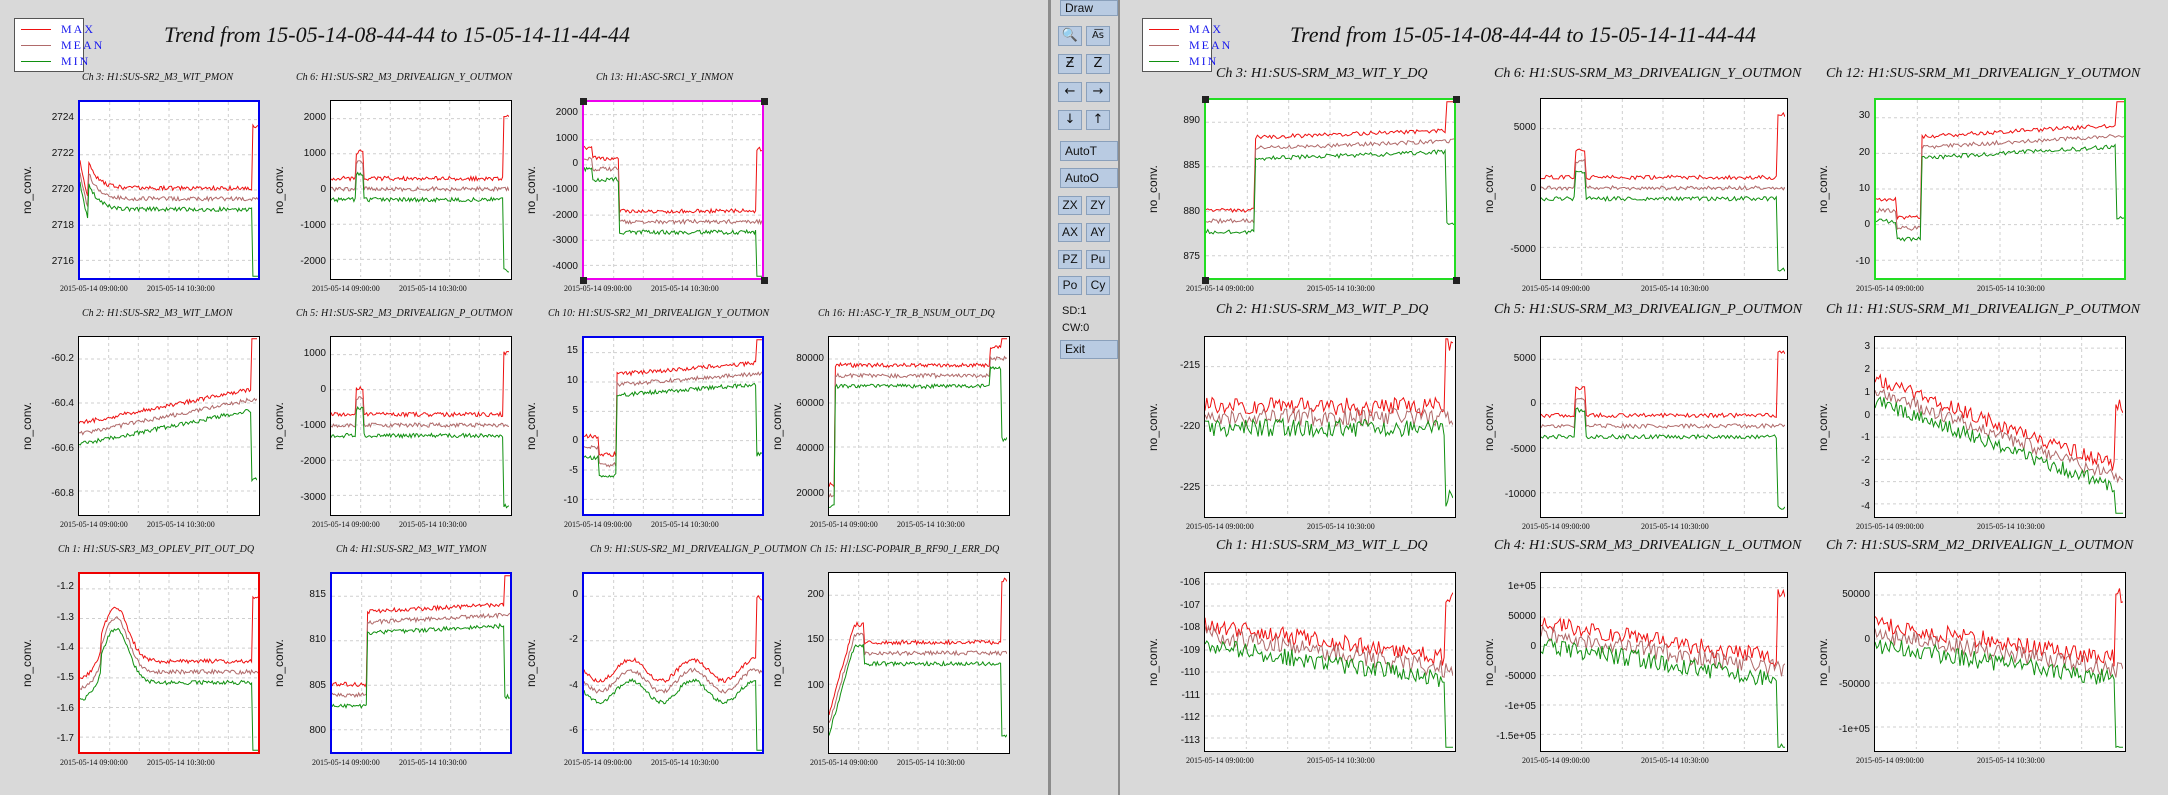 This screenshot has width=2168, height=795. What do you see at coordinates (815, 640) in the screenshot?
I see `y-tick-label: 150` at bounding box center [815, 640].